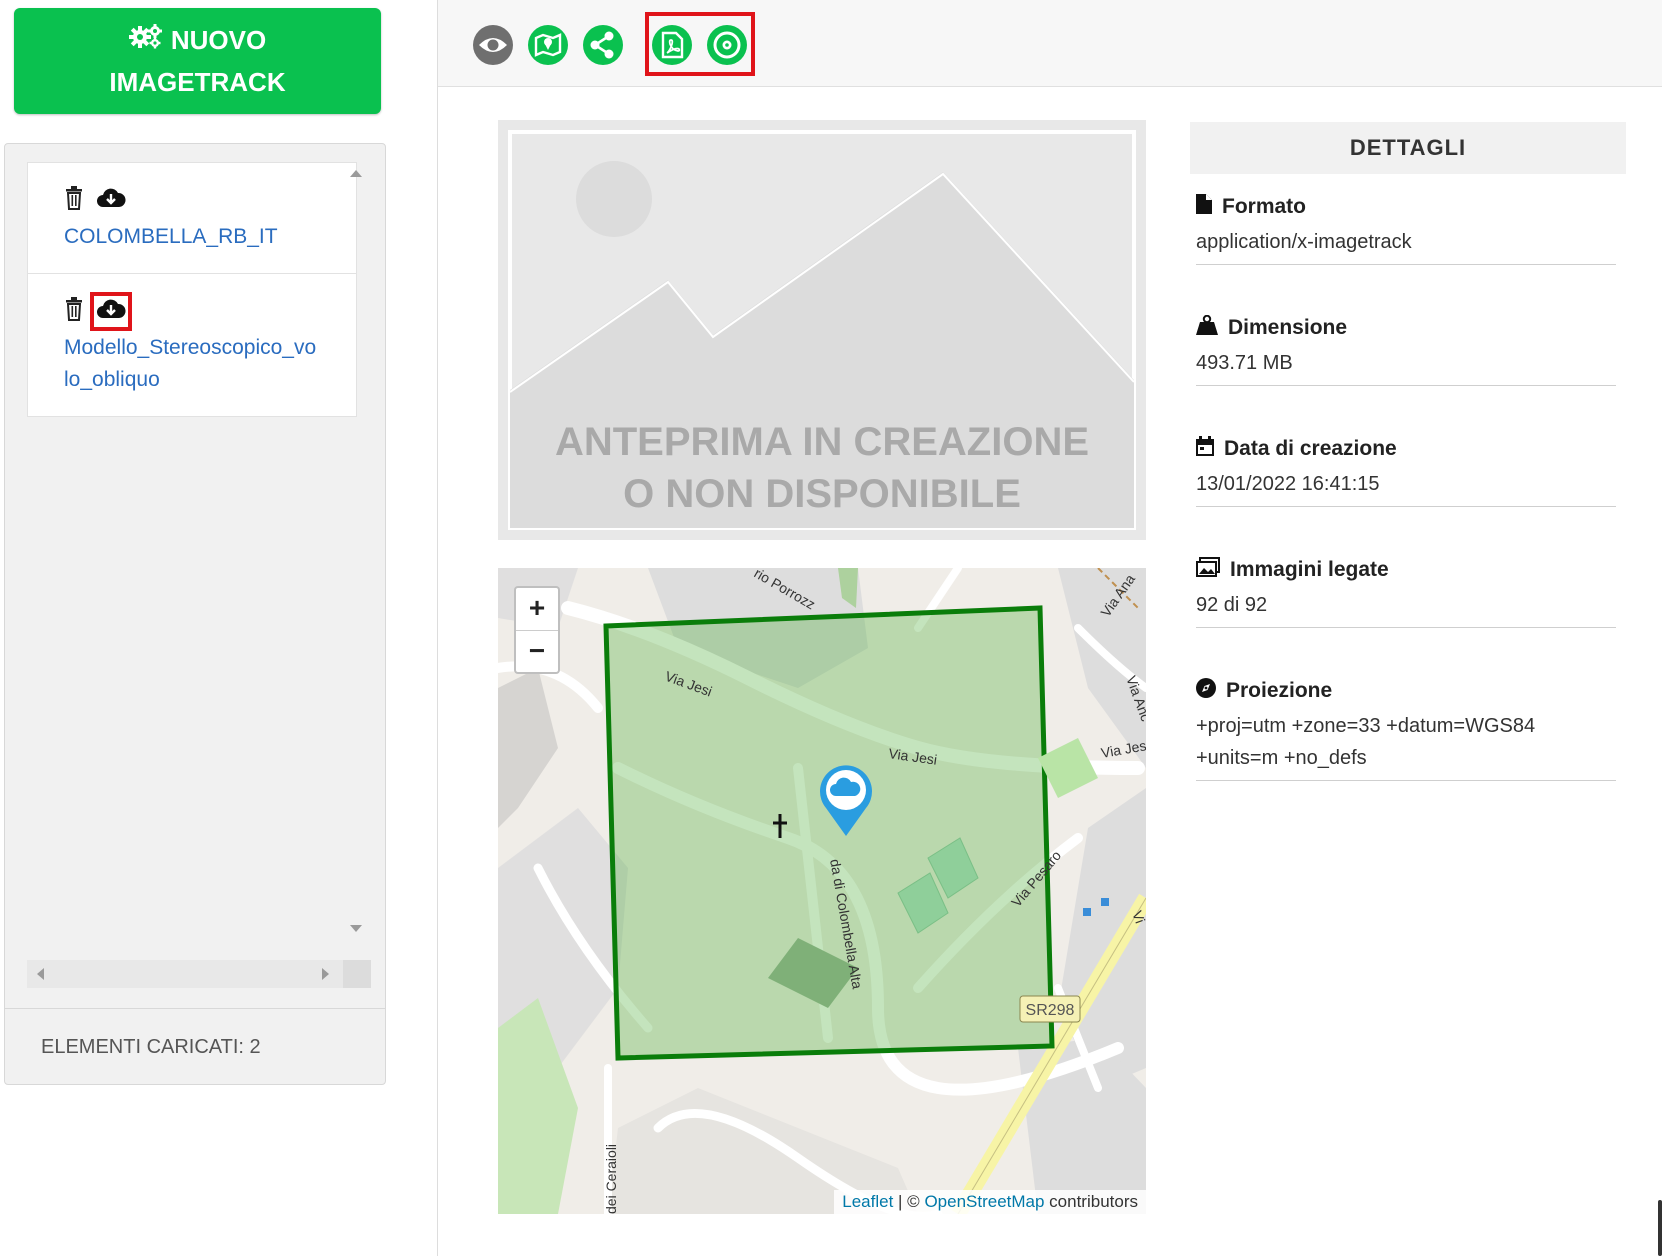 The height and width of the screenshot is (1256, 1662). Describe the element at coordinates (1206, 691) in the screenshot. I see `compass-icon` at that location.